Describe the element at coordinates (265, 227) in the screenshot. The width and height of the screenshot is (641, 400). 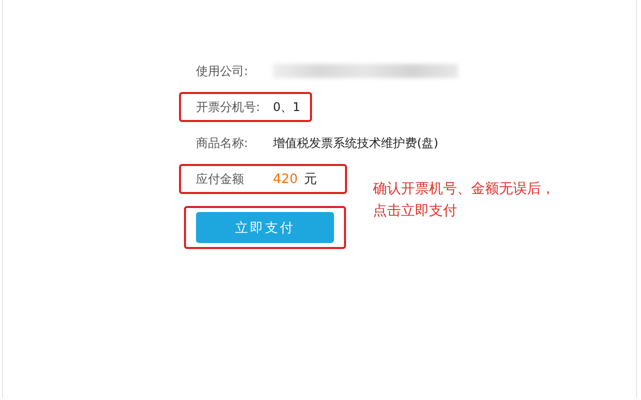
I see `pay-button: 立即支付` at that location.